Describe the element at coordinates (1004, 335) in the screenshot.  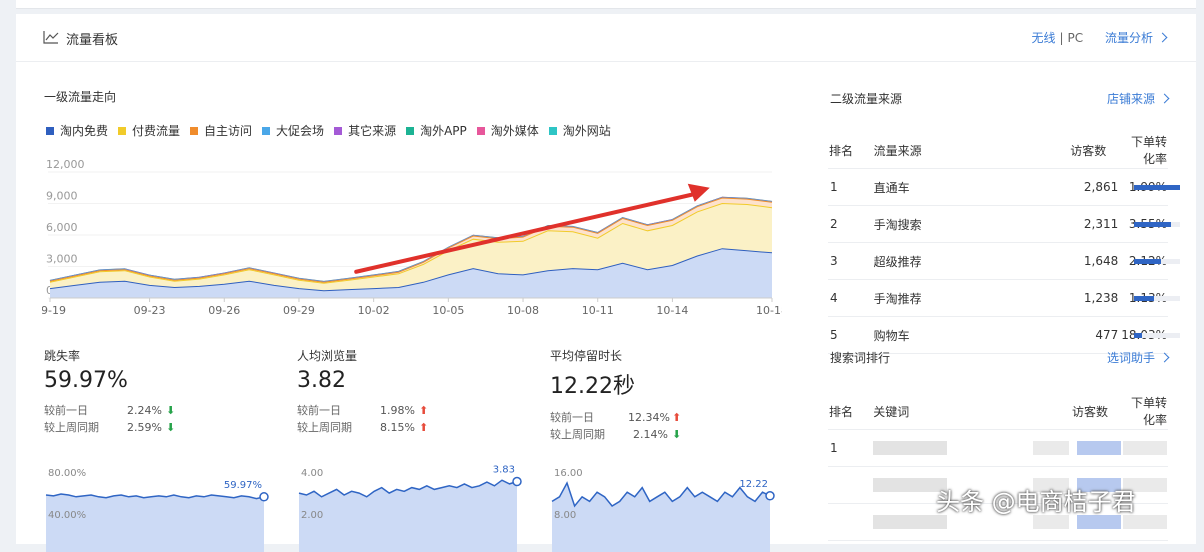
I see `table-row: 5购物车47718.03%` at that location.